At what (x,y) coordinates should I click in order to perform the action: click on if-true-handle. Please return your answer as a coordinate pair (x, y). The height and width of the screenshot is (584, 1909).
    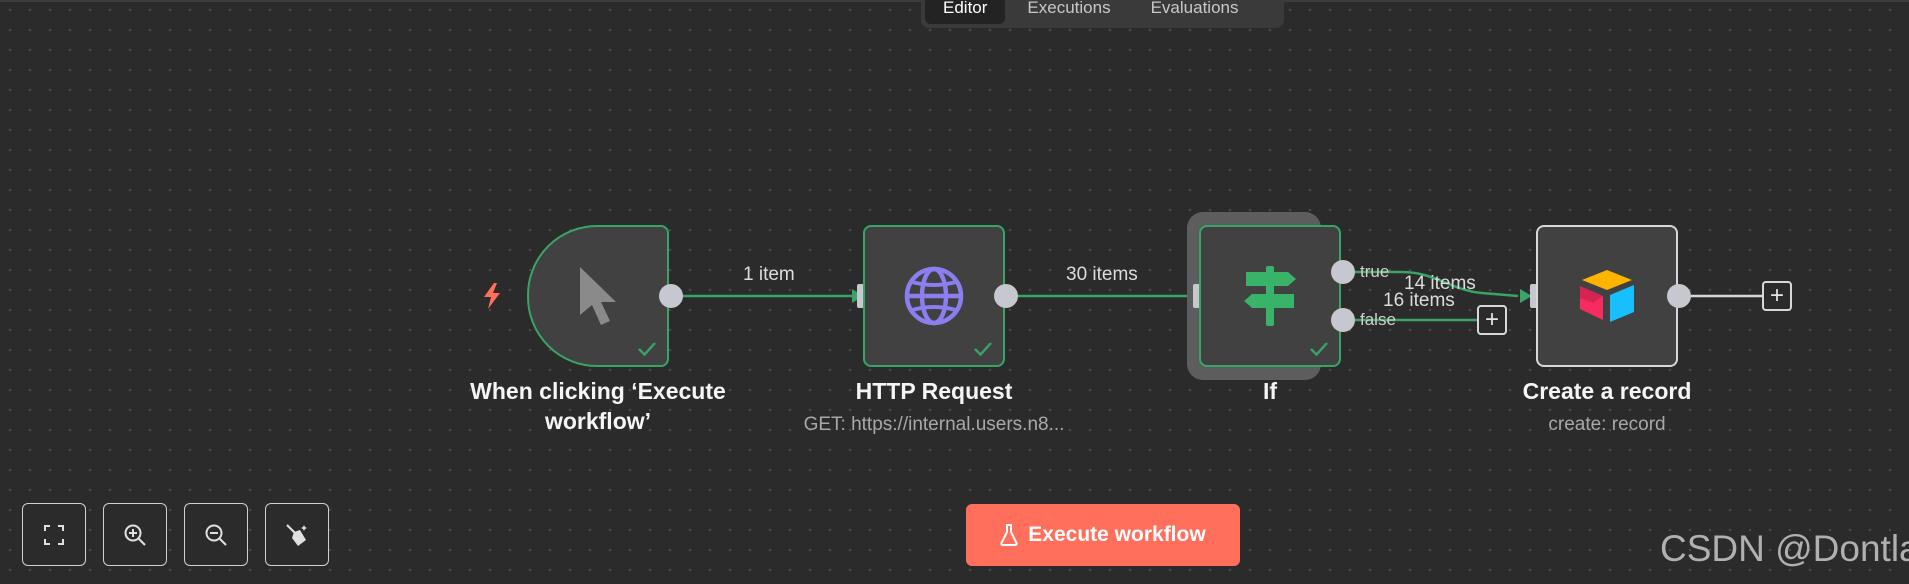
    Looking at the image, I should click on (1343, 272).